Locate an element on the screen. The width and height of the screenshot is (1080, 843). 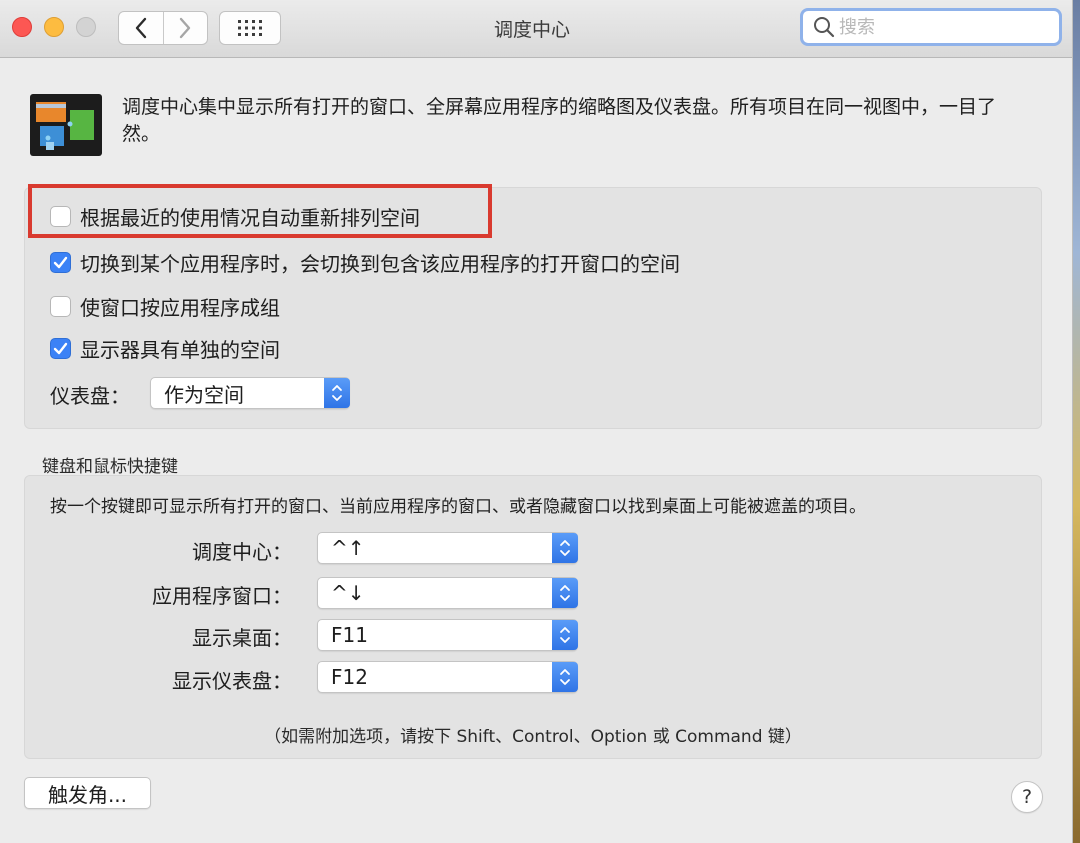
nav-button-group is located at coordinates (163, 28).